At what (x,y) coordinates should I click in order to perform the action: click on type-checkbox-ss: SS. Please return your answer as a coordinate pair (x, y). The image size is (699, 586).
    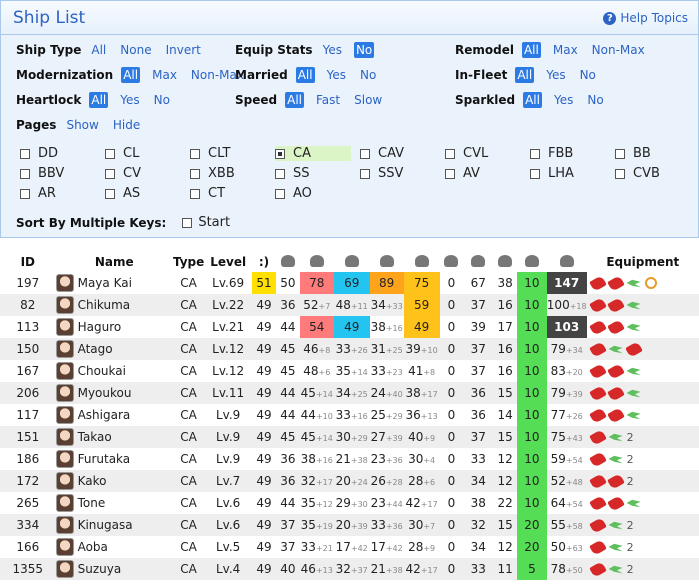
    Looking at the image, I should click on (292, 173).